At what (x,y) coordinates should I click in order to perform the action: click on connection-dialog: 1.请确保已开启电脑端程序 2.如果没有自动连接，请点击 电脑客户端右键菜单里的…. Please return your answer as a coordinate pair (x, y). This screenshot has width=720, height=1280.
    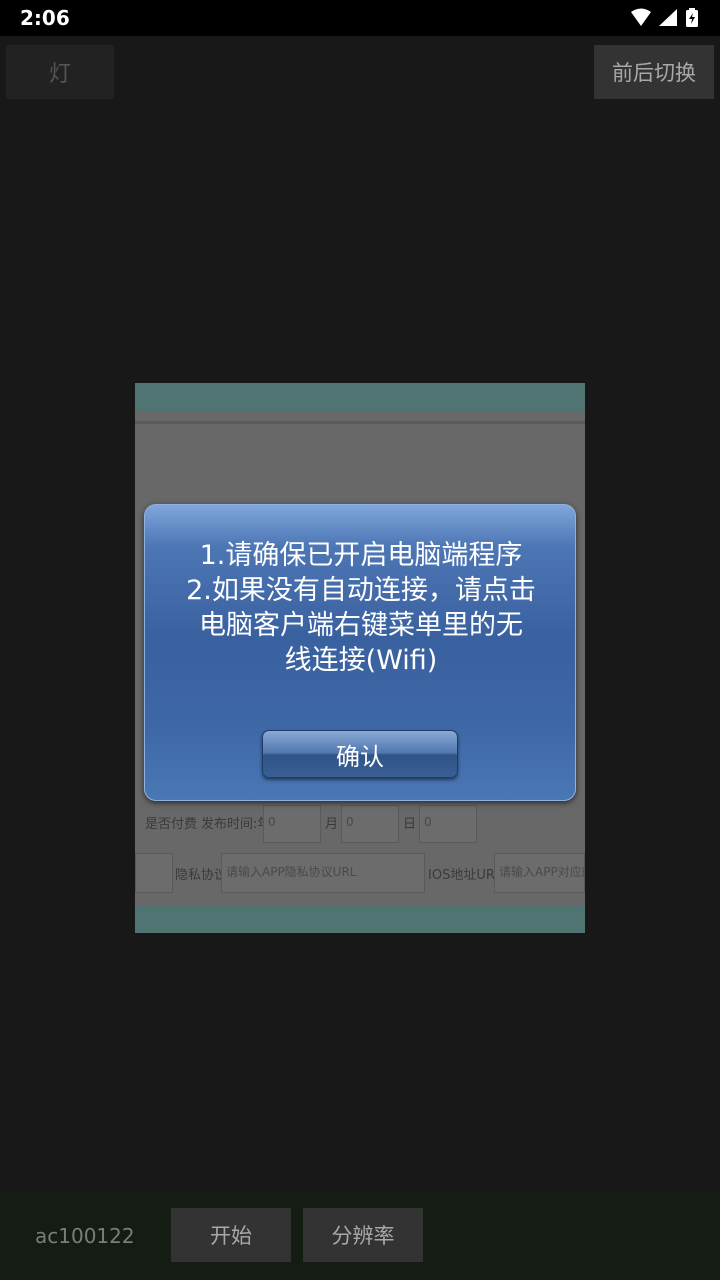
    Looking at the image, I should click on (360, 652).